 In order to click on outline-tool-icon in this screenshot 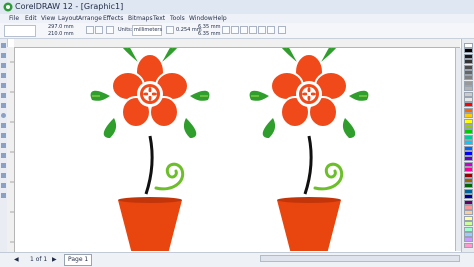, I will do `click(3, 175)`.